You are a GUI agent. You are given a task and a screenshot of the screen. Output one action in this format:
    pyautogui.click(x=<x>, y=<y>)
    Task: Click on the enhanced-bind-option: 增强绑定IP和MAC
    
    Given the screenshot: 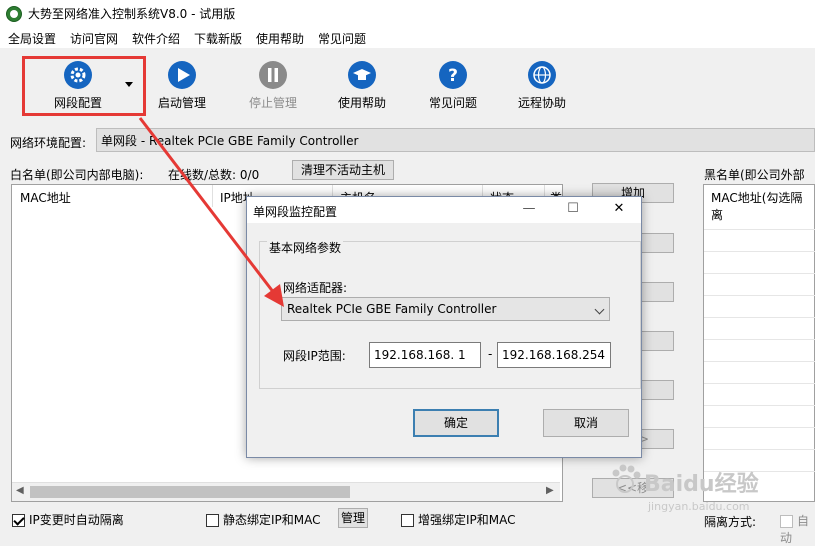 What is the action you would take?
    pyautogui.click(x=458, y=519)
    